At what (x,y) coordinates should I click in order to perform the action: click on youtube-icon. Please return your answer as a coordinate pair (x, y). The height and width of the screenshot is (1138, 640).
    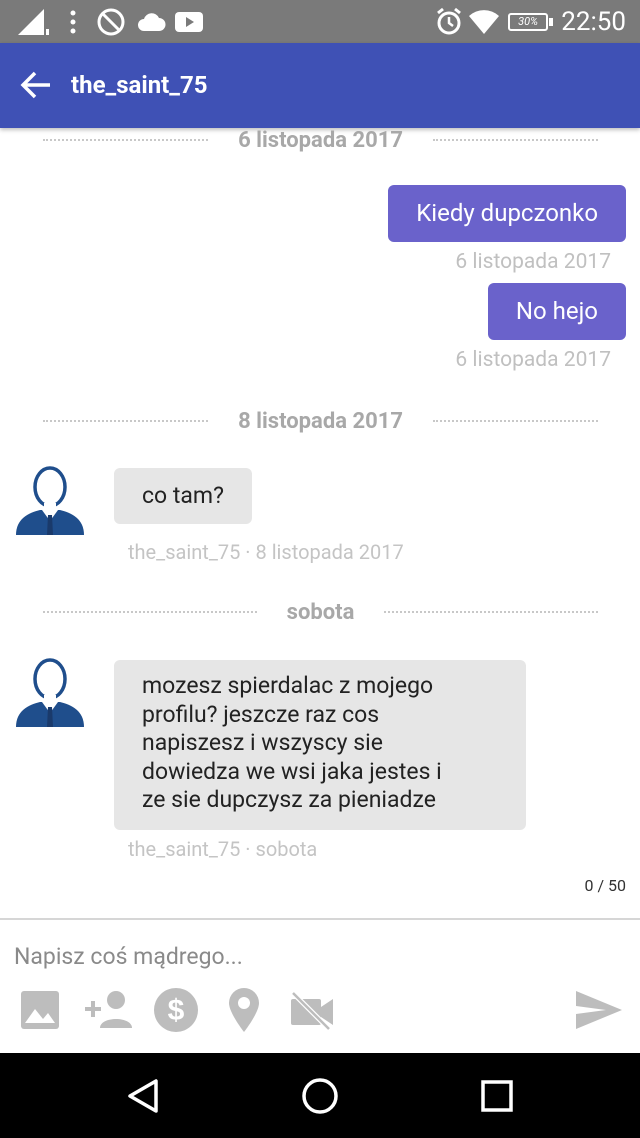
    Looking at the image, I should click on (189, 21).